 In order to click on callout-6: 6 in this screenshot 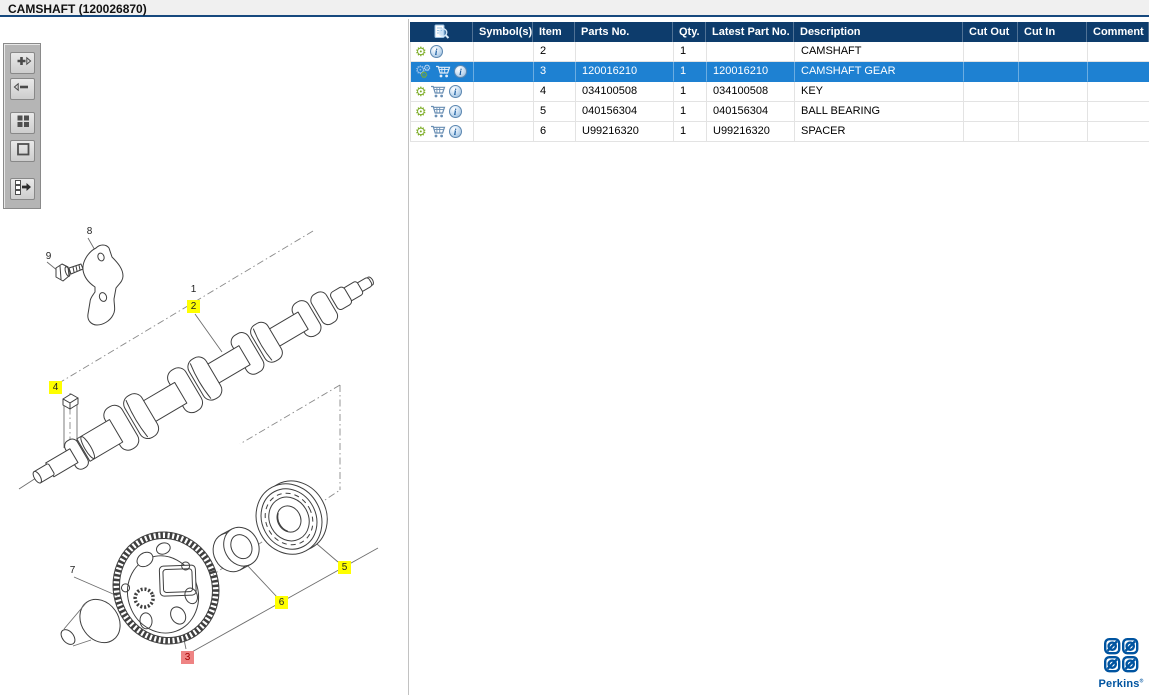, I will do `click(281, 602)`.